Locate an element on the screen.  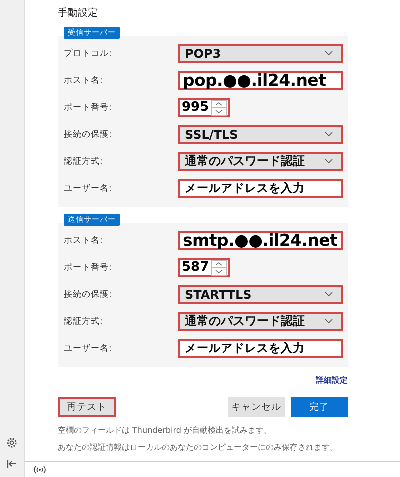
info-text: 空欄のフィールドは Thunderbird が自動検出を試みます。 is located at coordinates (165, 430).